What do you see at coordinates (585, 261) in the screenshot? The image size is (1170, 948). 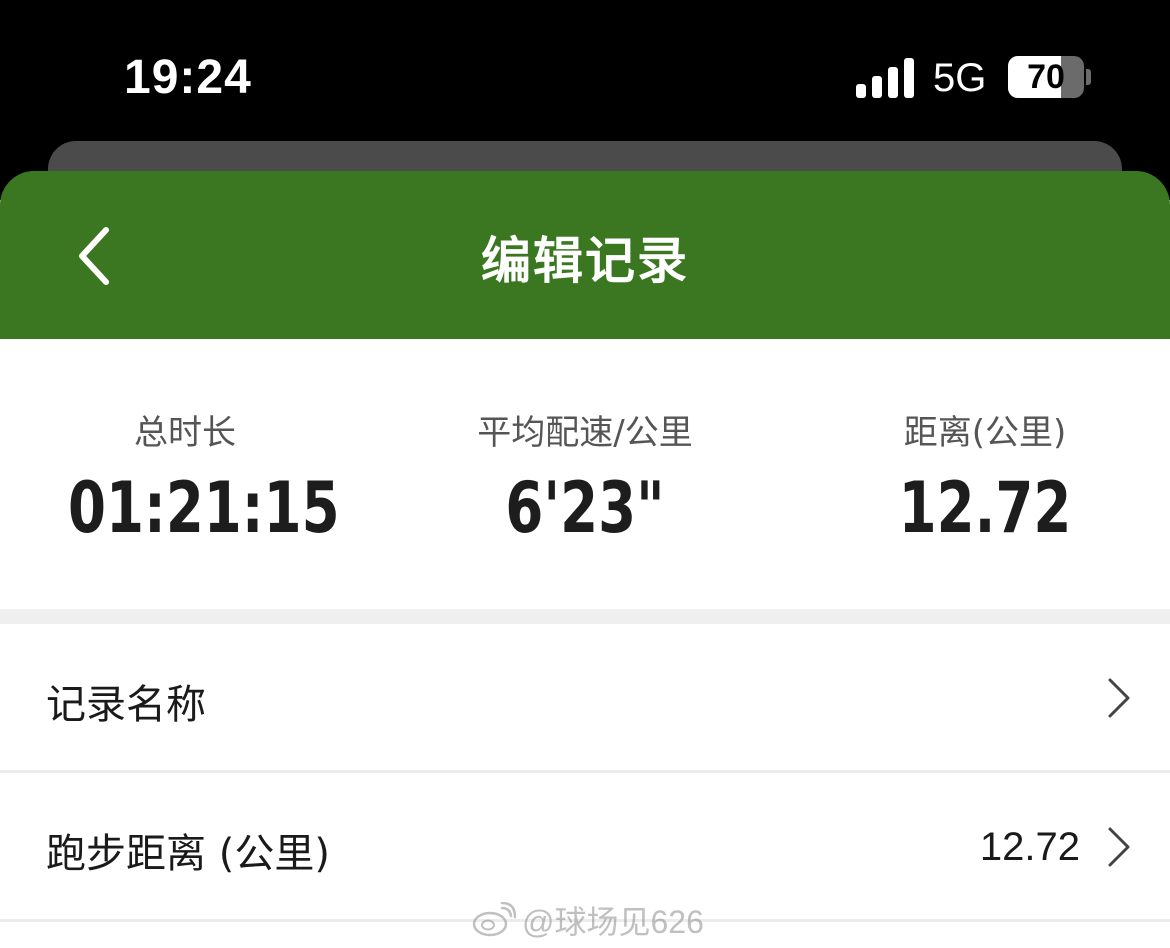 I see `page-title: 编辑记录` at bounding box center [585, 261].